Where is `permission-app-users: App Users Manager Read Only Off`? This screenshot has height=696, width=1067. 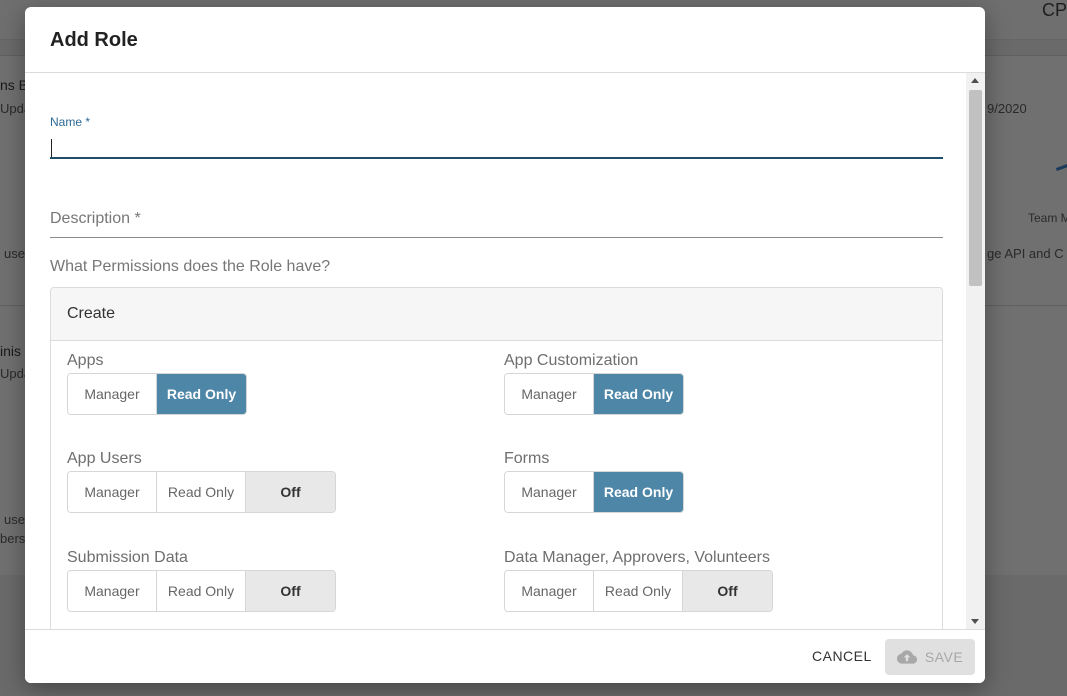 permission-app-users: App Users Manager Read Only Off is located at coordinates (201, 481).